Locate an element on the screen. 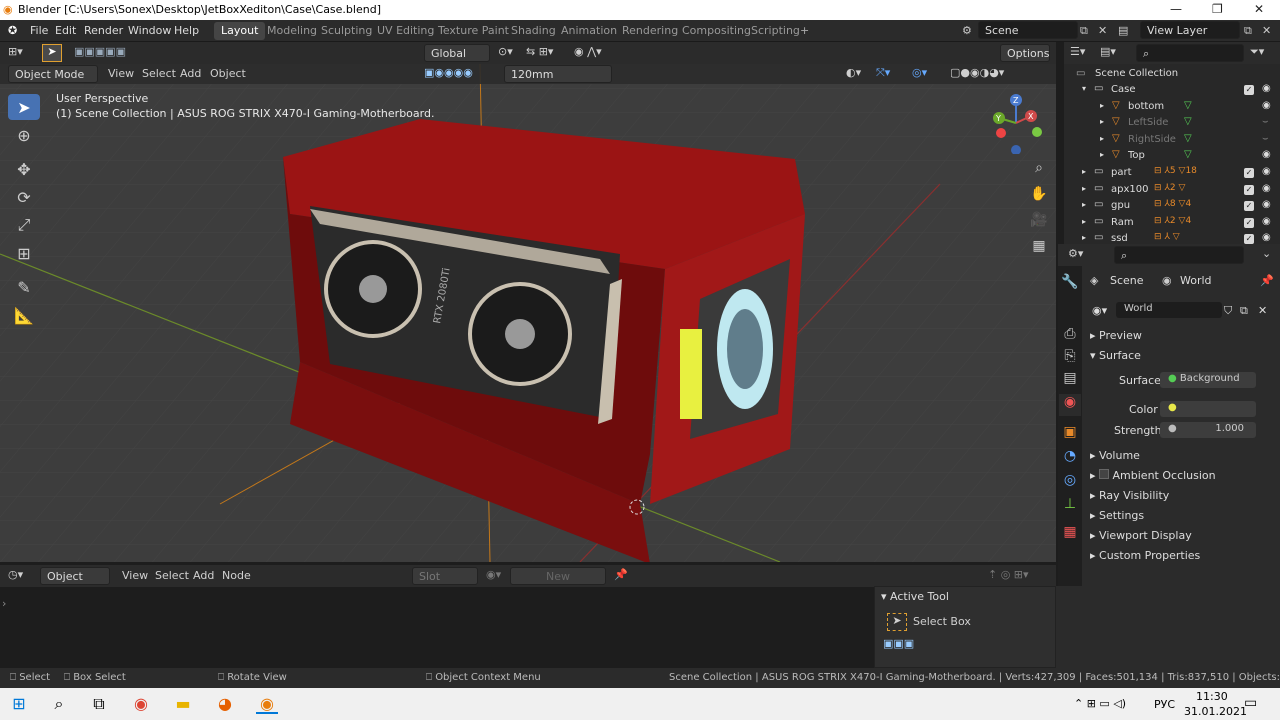  mode-dropdown: Object Mode is located at coordinates (53, 74).